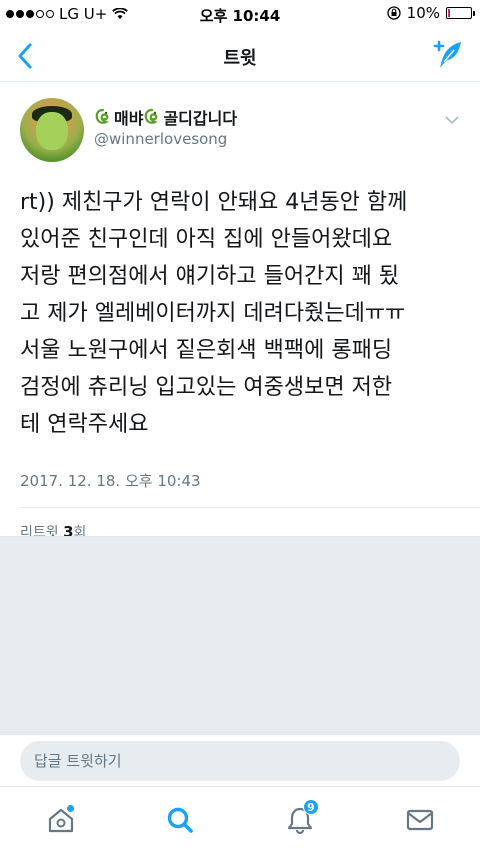  Describe the element at coordinates (61, 820) in the screenshot. I see `tab-home` at that location.